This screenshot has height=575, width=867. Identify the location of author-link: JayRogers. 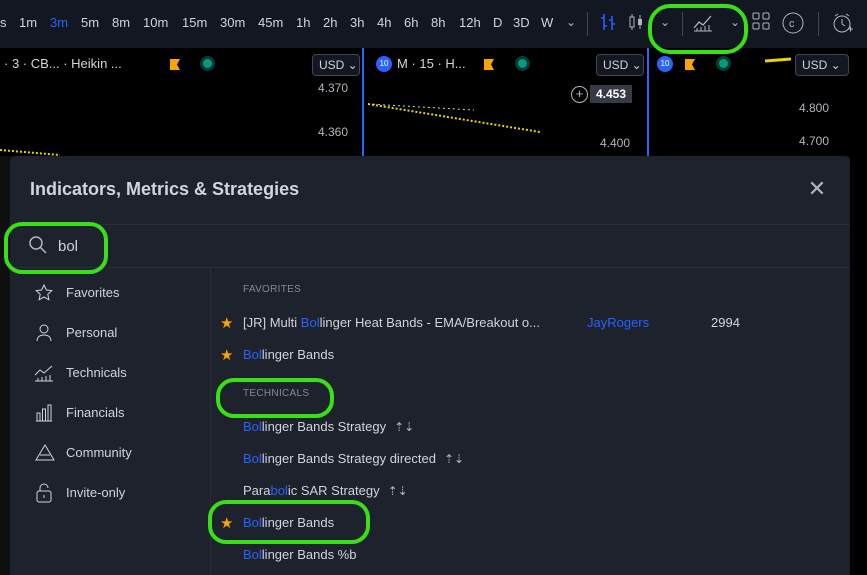
(618, 322).